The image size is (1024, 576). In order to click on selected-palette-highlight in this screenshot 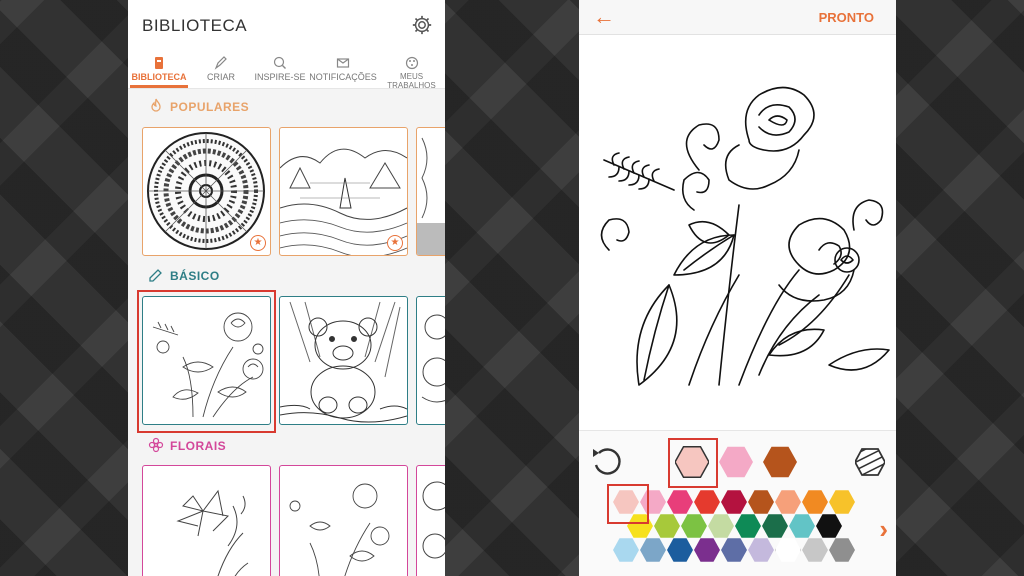, I will do `click(628, 504)`.